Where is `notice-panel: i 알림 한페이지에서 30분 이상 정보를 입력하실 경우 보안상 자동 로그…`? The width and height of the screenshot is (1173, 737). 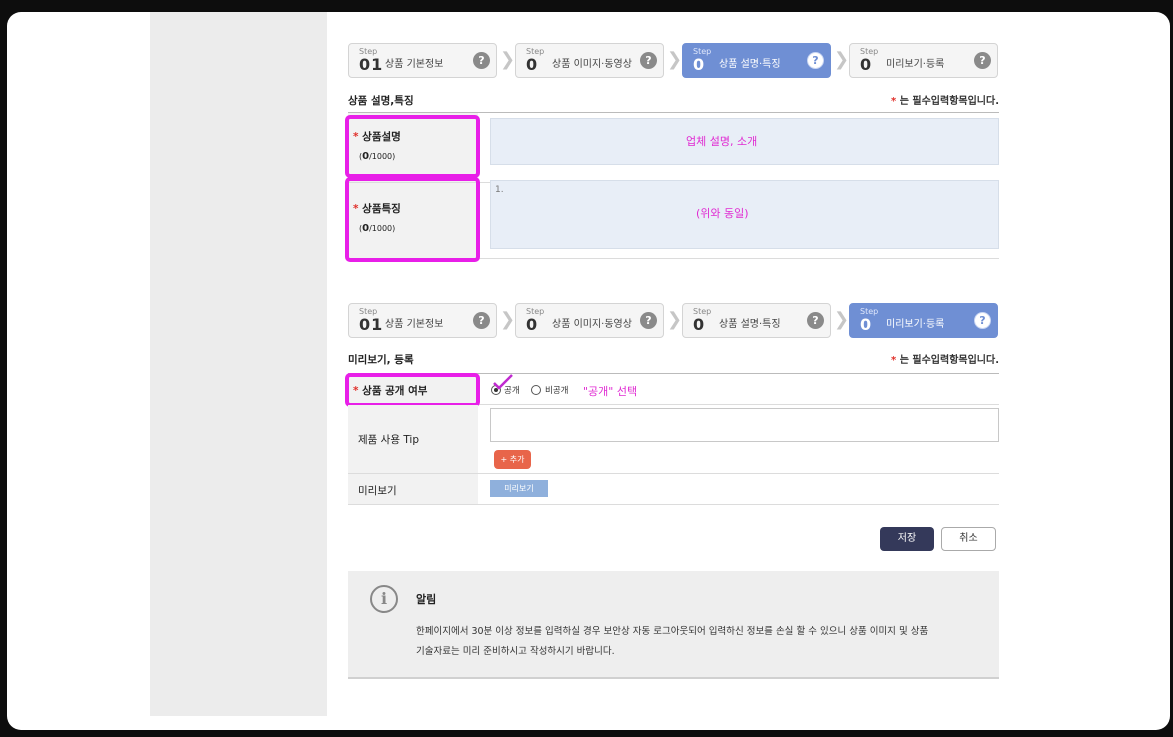 notice-panel: i 알림 한페이지에서 30분 이상 정보를 입력하실 경우 보안상 자동 로그… is located at coordinates (673, 625).